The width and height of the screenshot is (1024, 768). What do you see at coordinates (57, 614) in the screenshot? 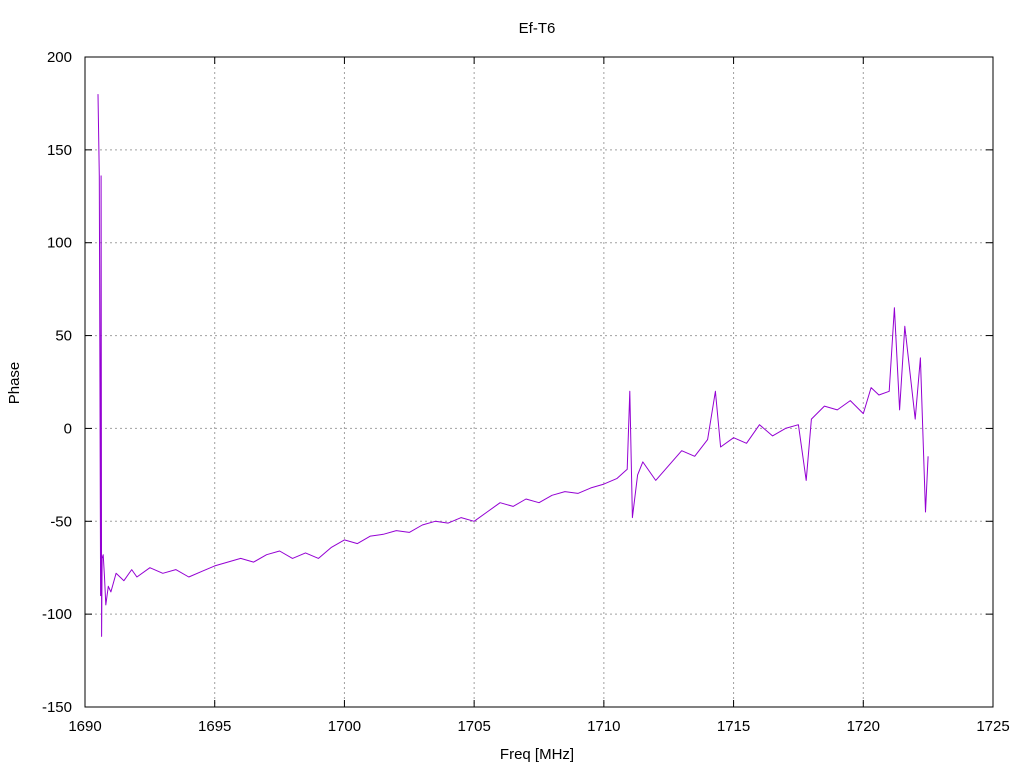
I see `y-tick-label: -100` at bounding box center [57, 614].